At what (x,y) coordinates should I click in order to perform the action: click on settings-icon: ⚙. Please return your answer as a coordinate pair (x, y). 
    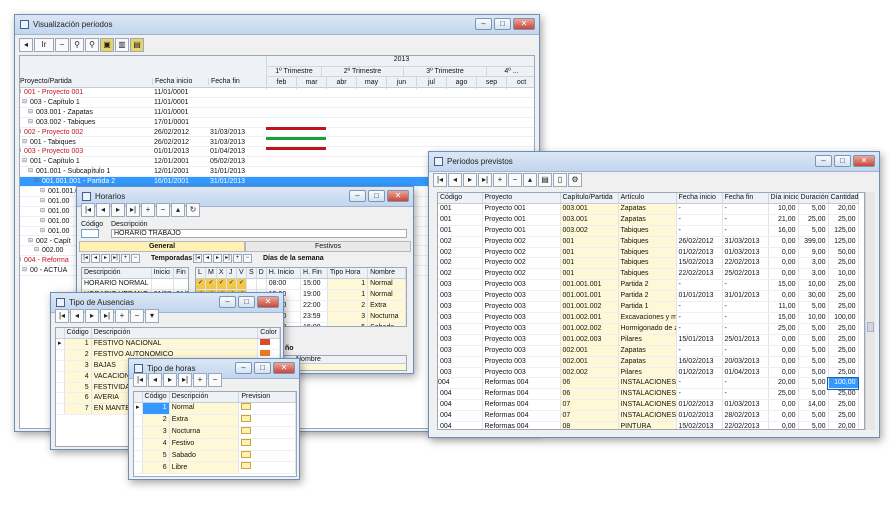
    Looking at the image, I should click on (575, 180).